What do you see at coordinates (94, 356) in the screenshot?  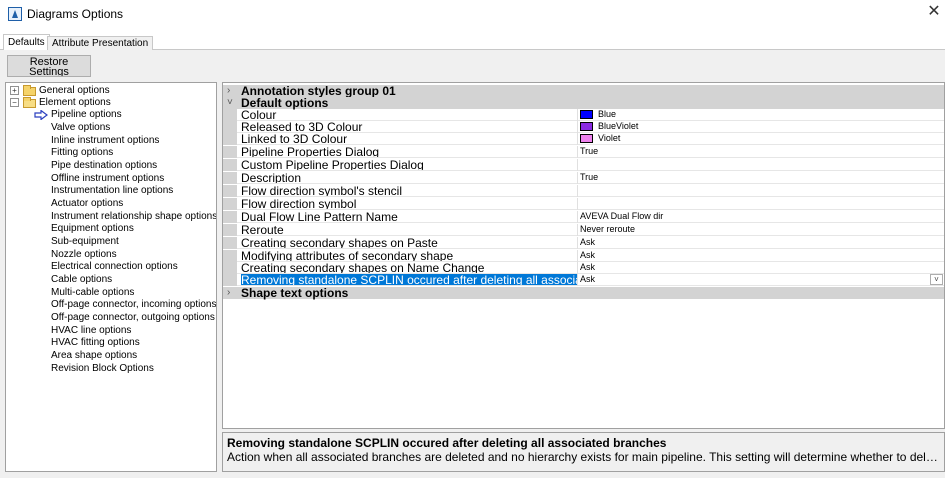 I see `tree-item-area-shape-options: Area shape options` at bounding box center [94, 356].